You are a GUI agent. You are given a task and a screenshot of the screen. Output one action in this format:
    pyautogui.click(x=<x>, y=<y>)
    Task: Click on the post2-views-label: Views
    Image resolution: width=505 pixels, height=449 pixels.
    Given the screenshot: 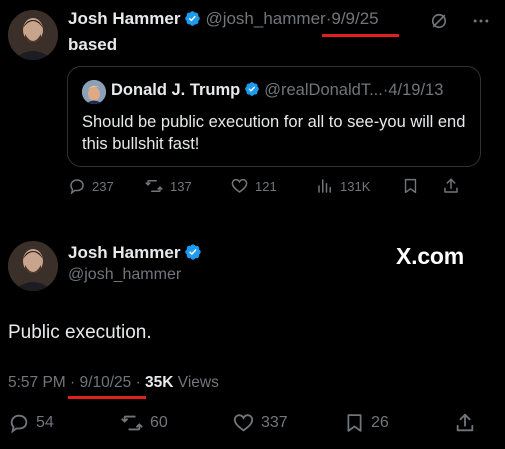 What is the action you would take?
    pyautogui.click(x=198, y=382)
    